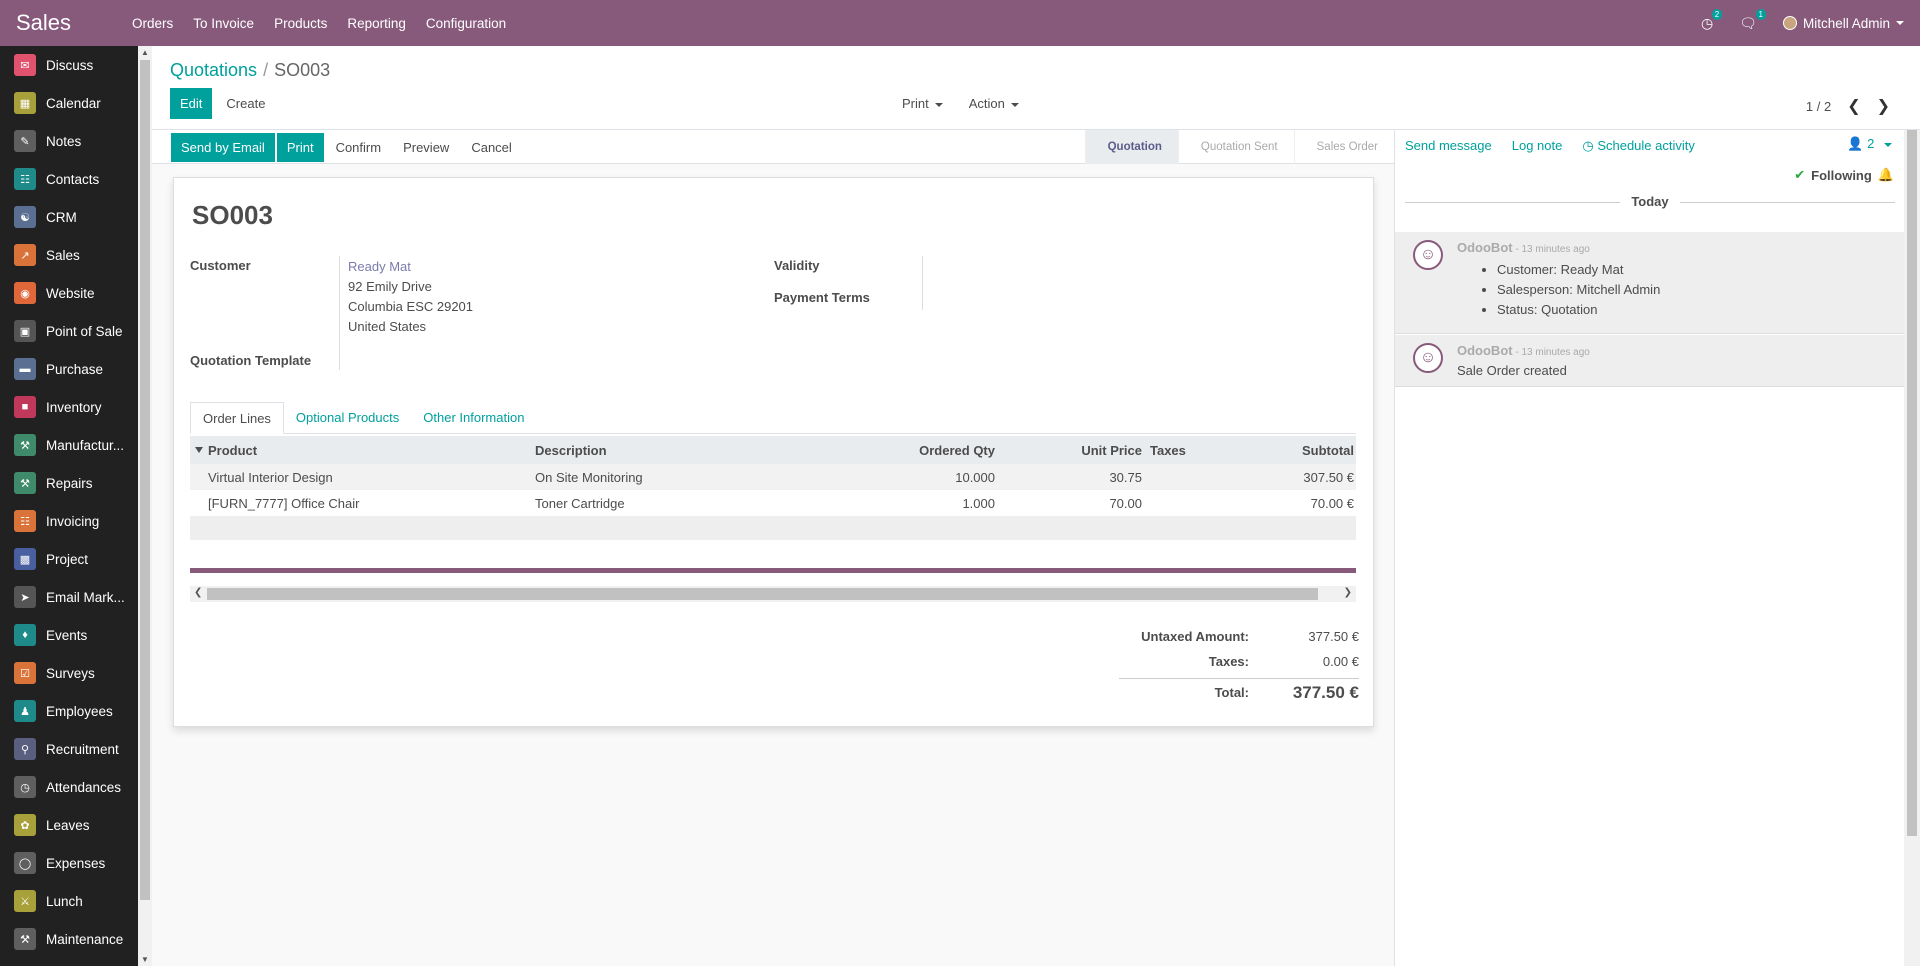 The image size is (1920, 966). What do you see at coordinates (376, 23) in the screenshot?
I see `menu-reporting: Reporting` at bounding box center [376, 23].